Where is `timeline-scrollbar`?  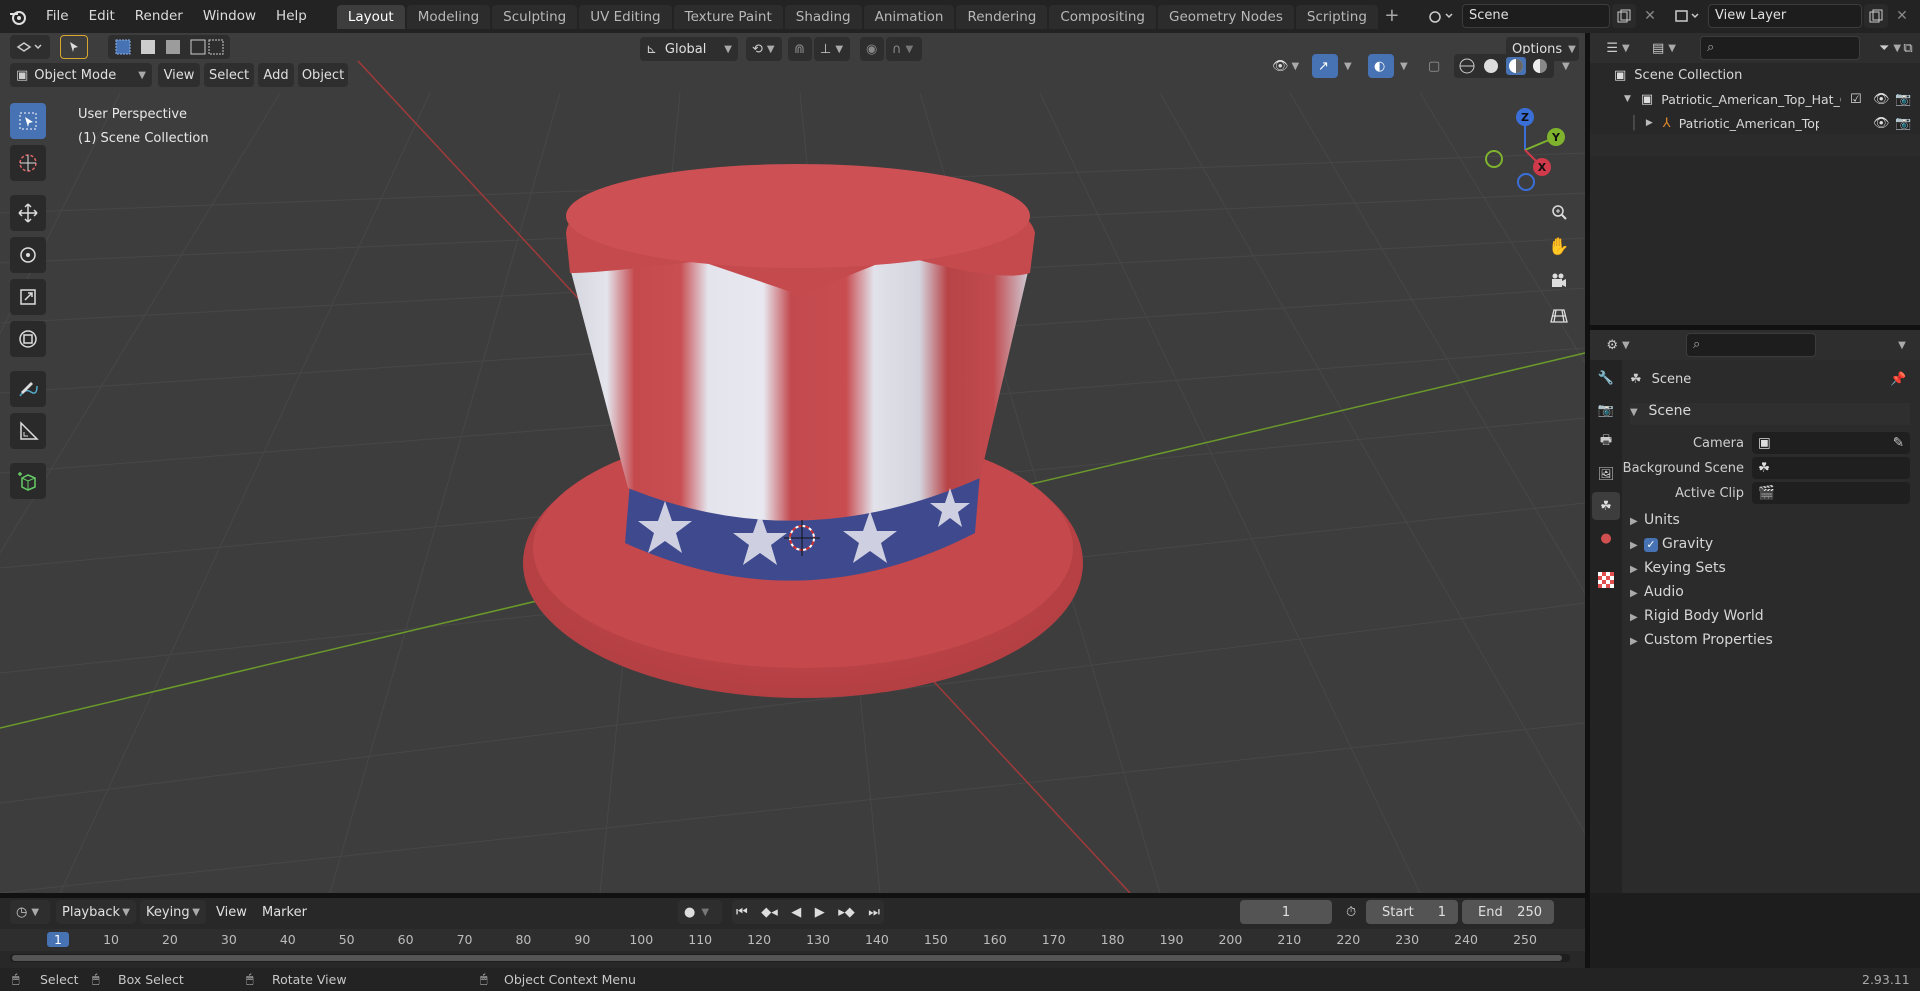 timeline-scrollbar is located at coordinates (790, 958).